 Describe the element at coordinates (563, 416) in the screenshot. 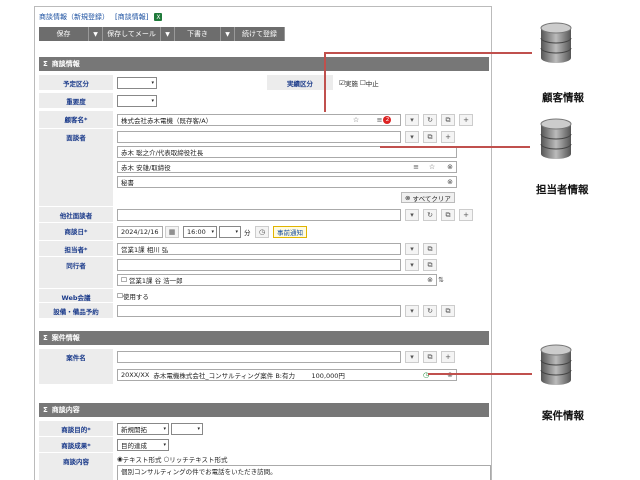

I see `callout-case-label: 案件情報` at that location.